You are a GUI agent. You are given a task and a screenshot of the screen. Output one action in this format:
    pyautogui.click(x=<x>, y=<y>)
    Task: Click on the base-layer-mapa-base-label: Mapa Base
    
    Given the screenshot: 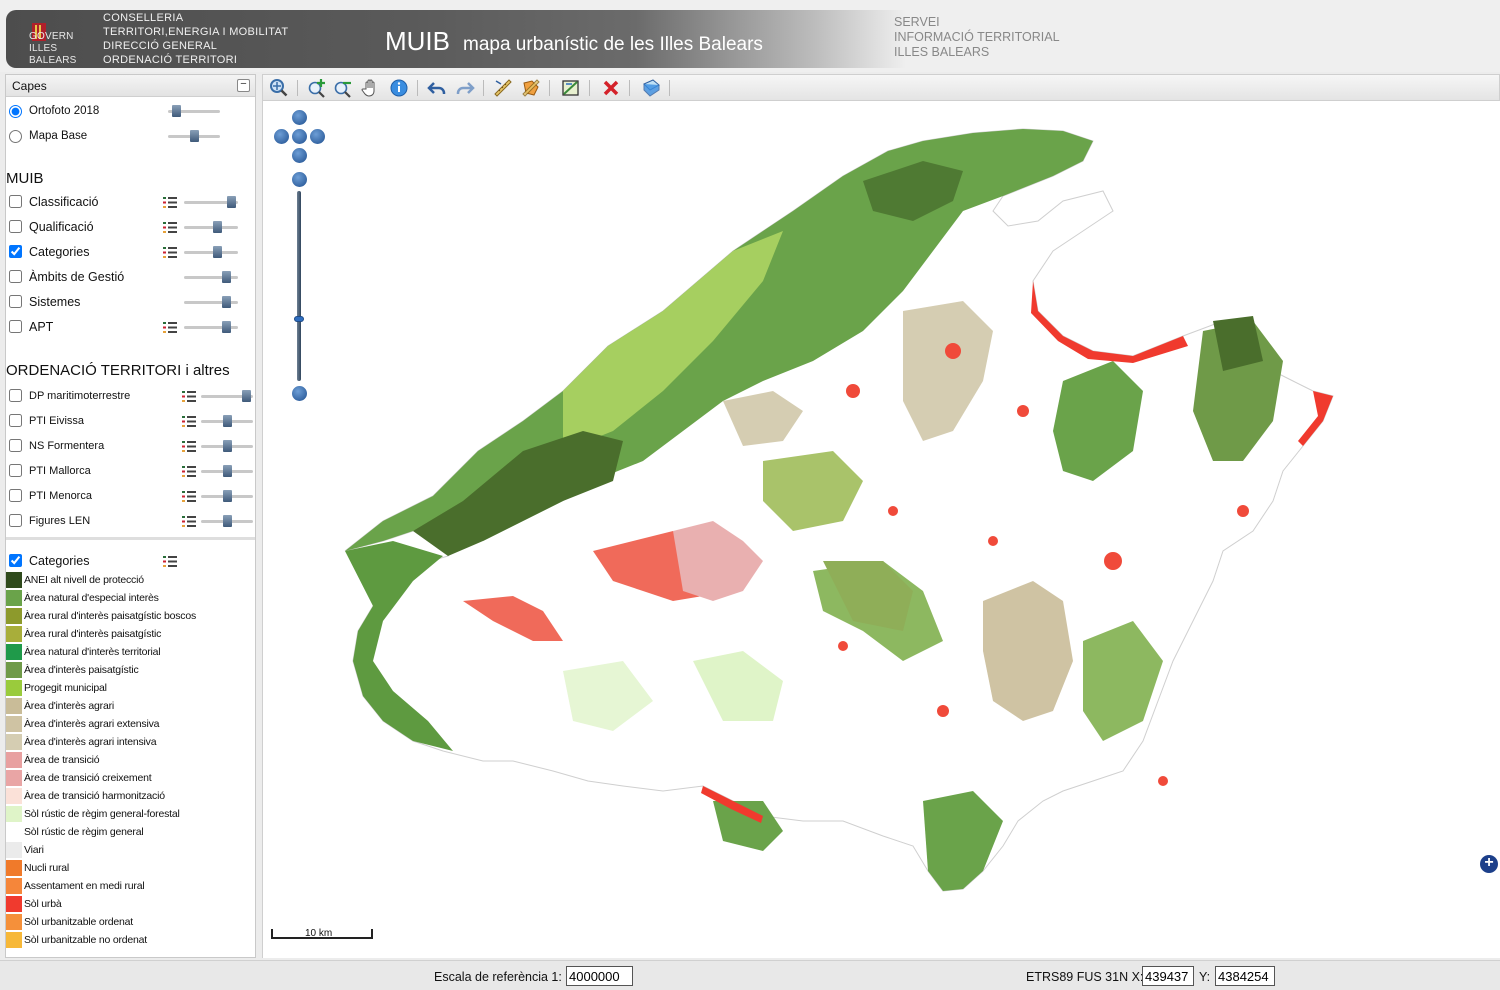 What is the action you would take?
    pyautogui.click(x=58, y=136)
    